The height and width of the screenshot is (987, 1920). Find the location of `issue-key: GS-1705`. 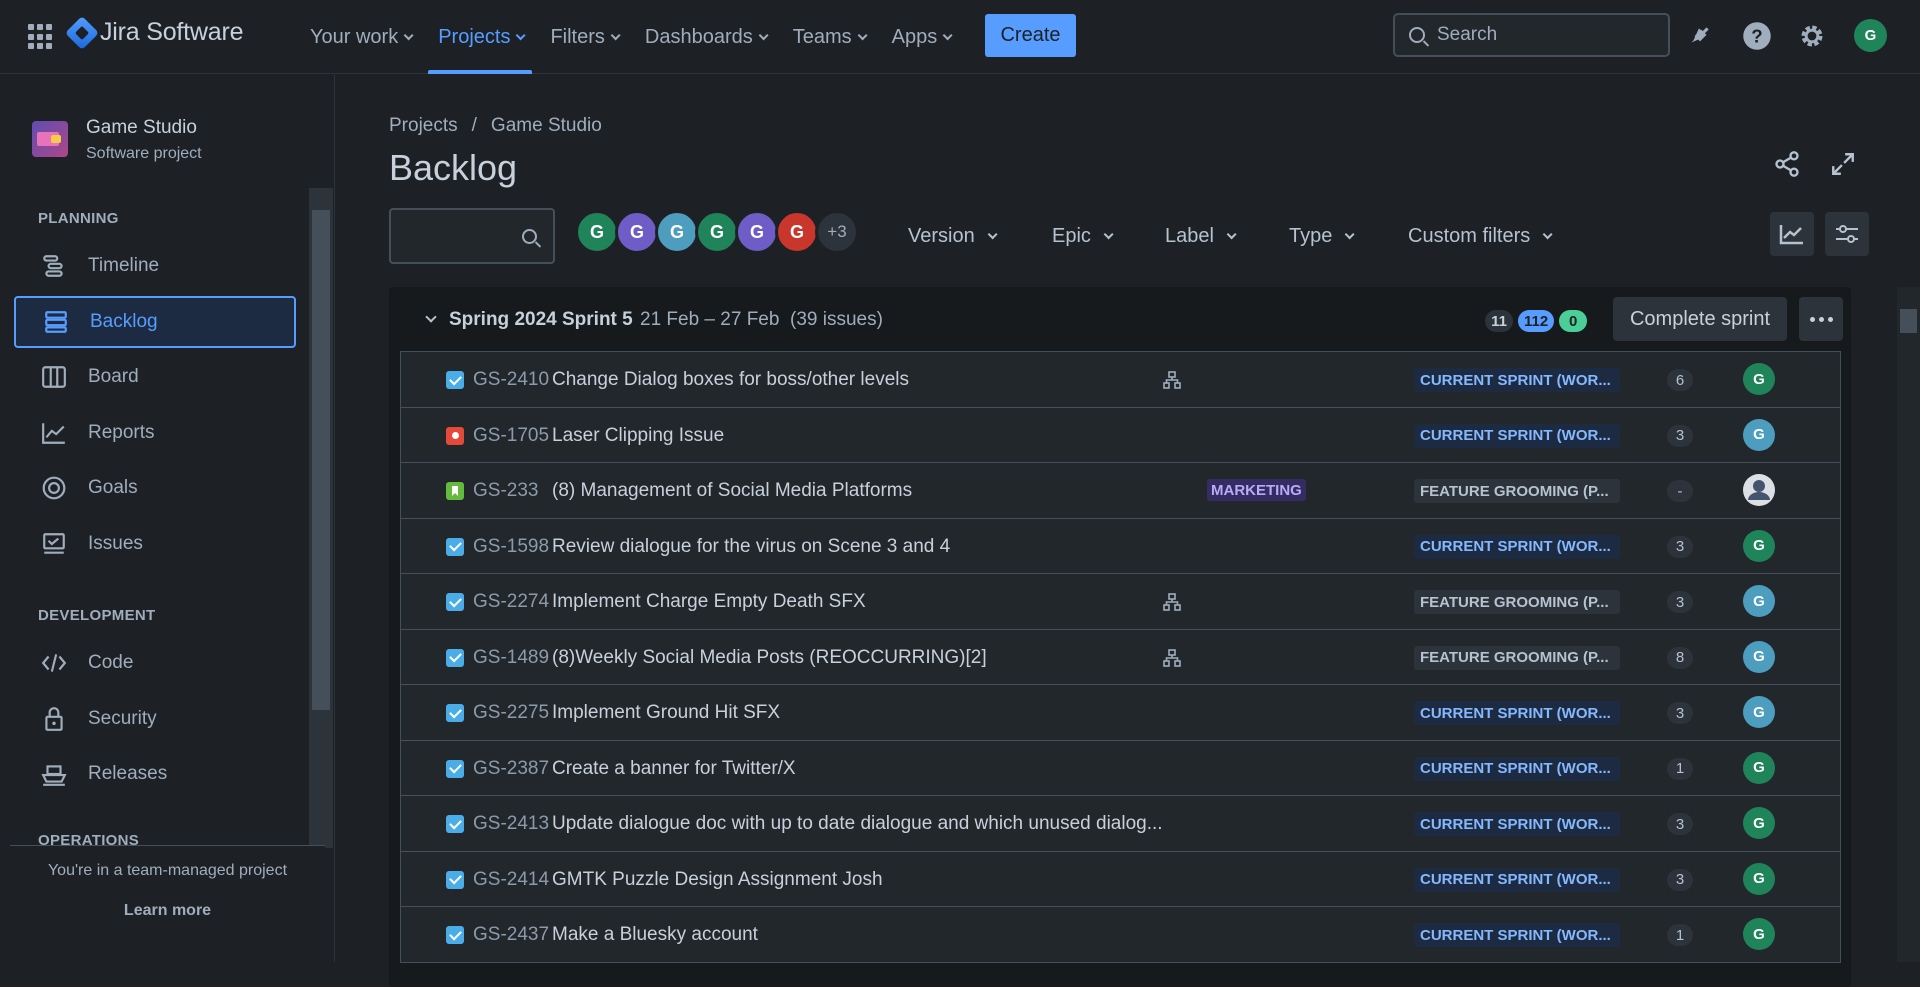

issue-key: GS-1705 is located at coordinates (511, 436).